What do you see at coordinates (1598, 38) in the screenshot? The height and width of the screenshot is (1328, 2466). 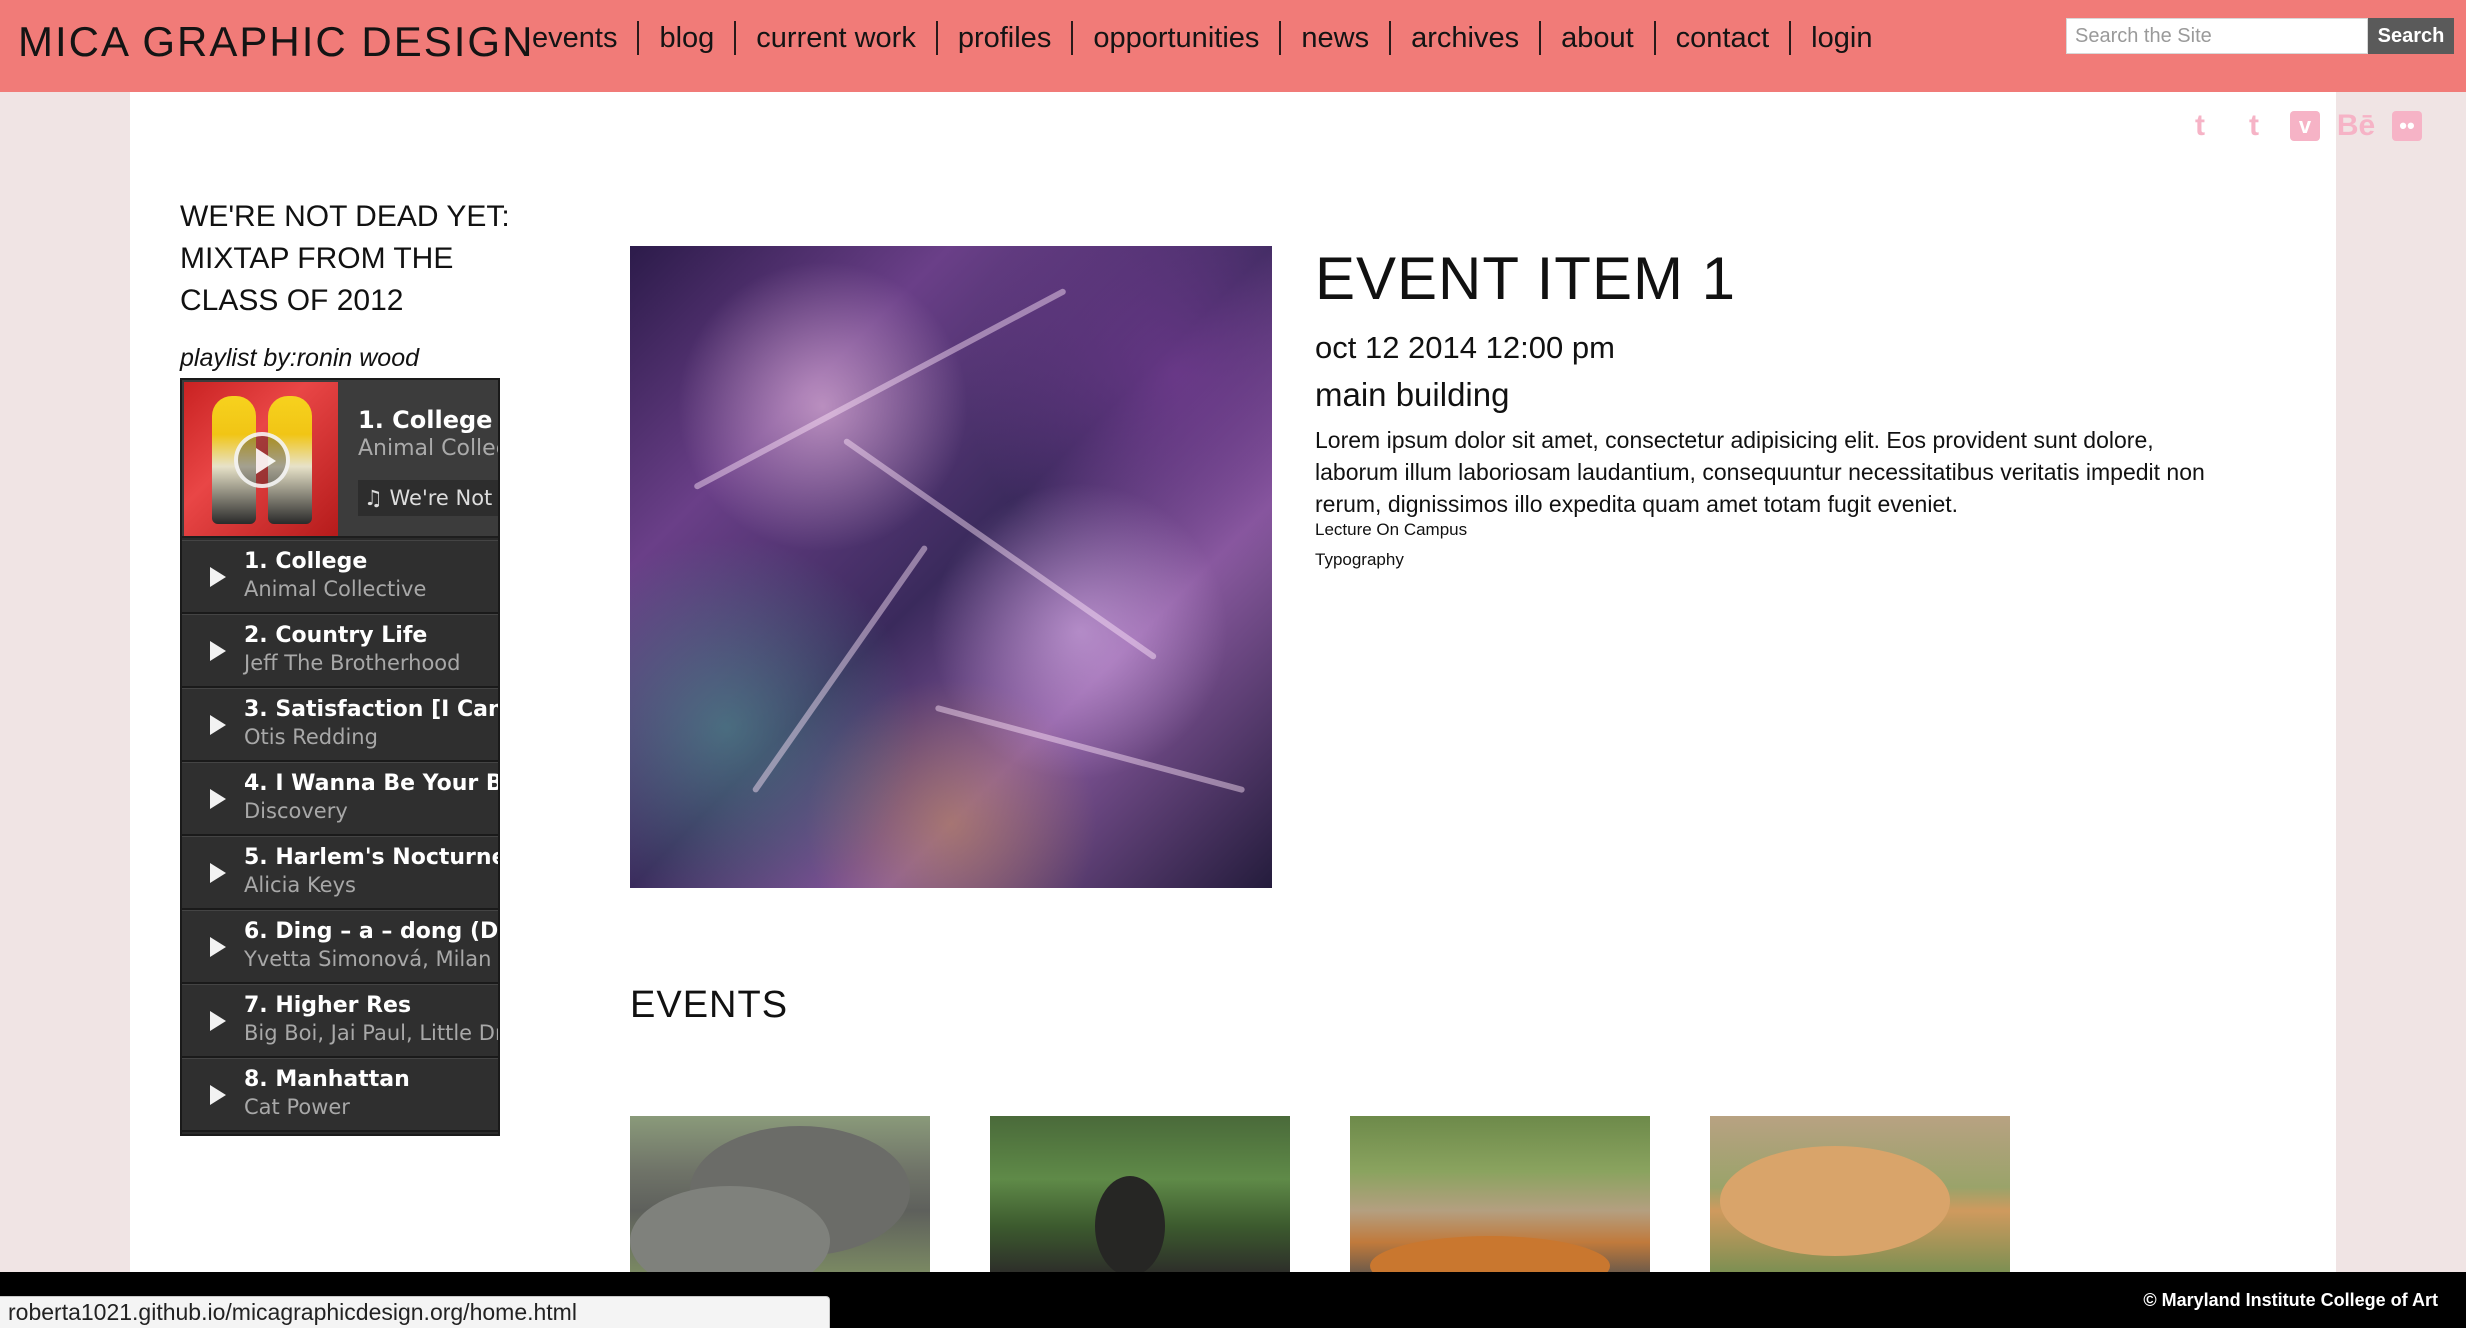 I see `nav-about: about` at bounding box center [1598, 38].